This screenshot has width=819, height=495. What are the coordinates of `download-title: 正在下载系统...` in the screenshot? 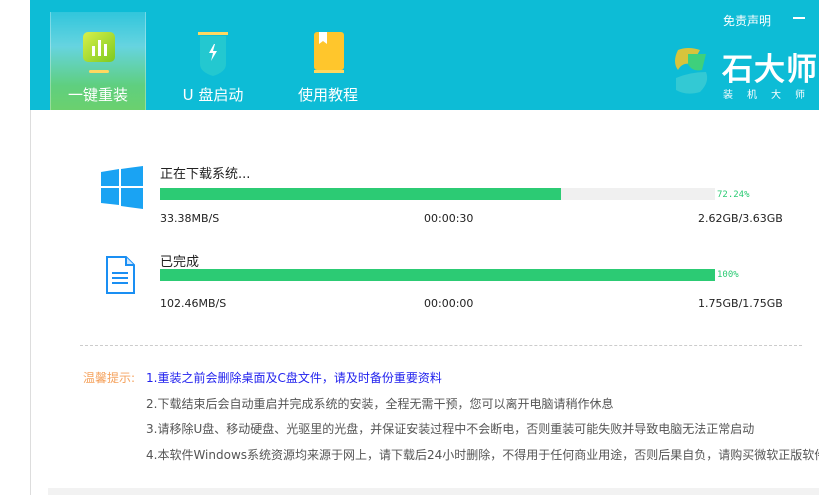 It's located at (205, 174).